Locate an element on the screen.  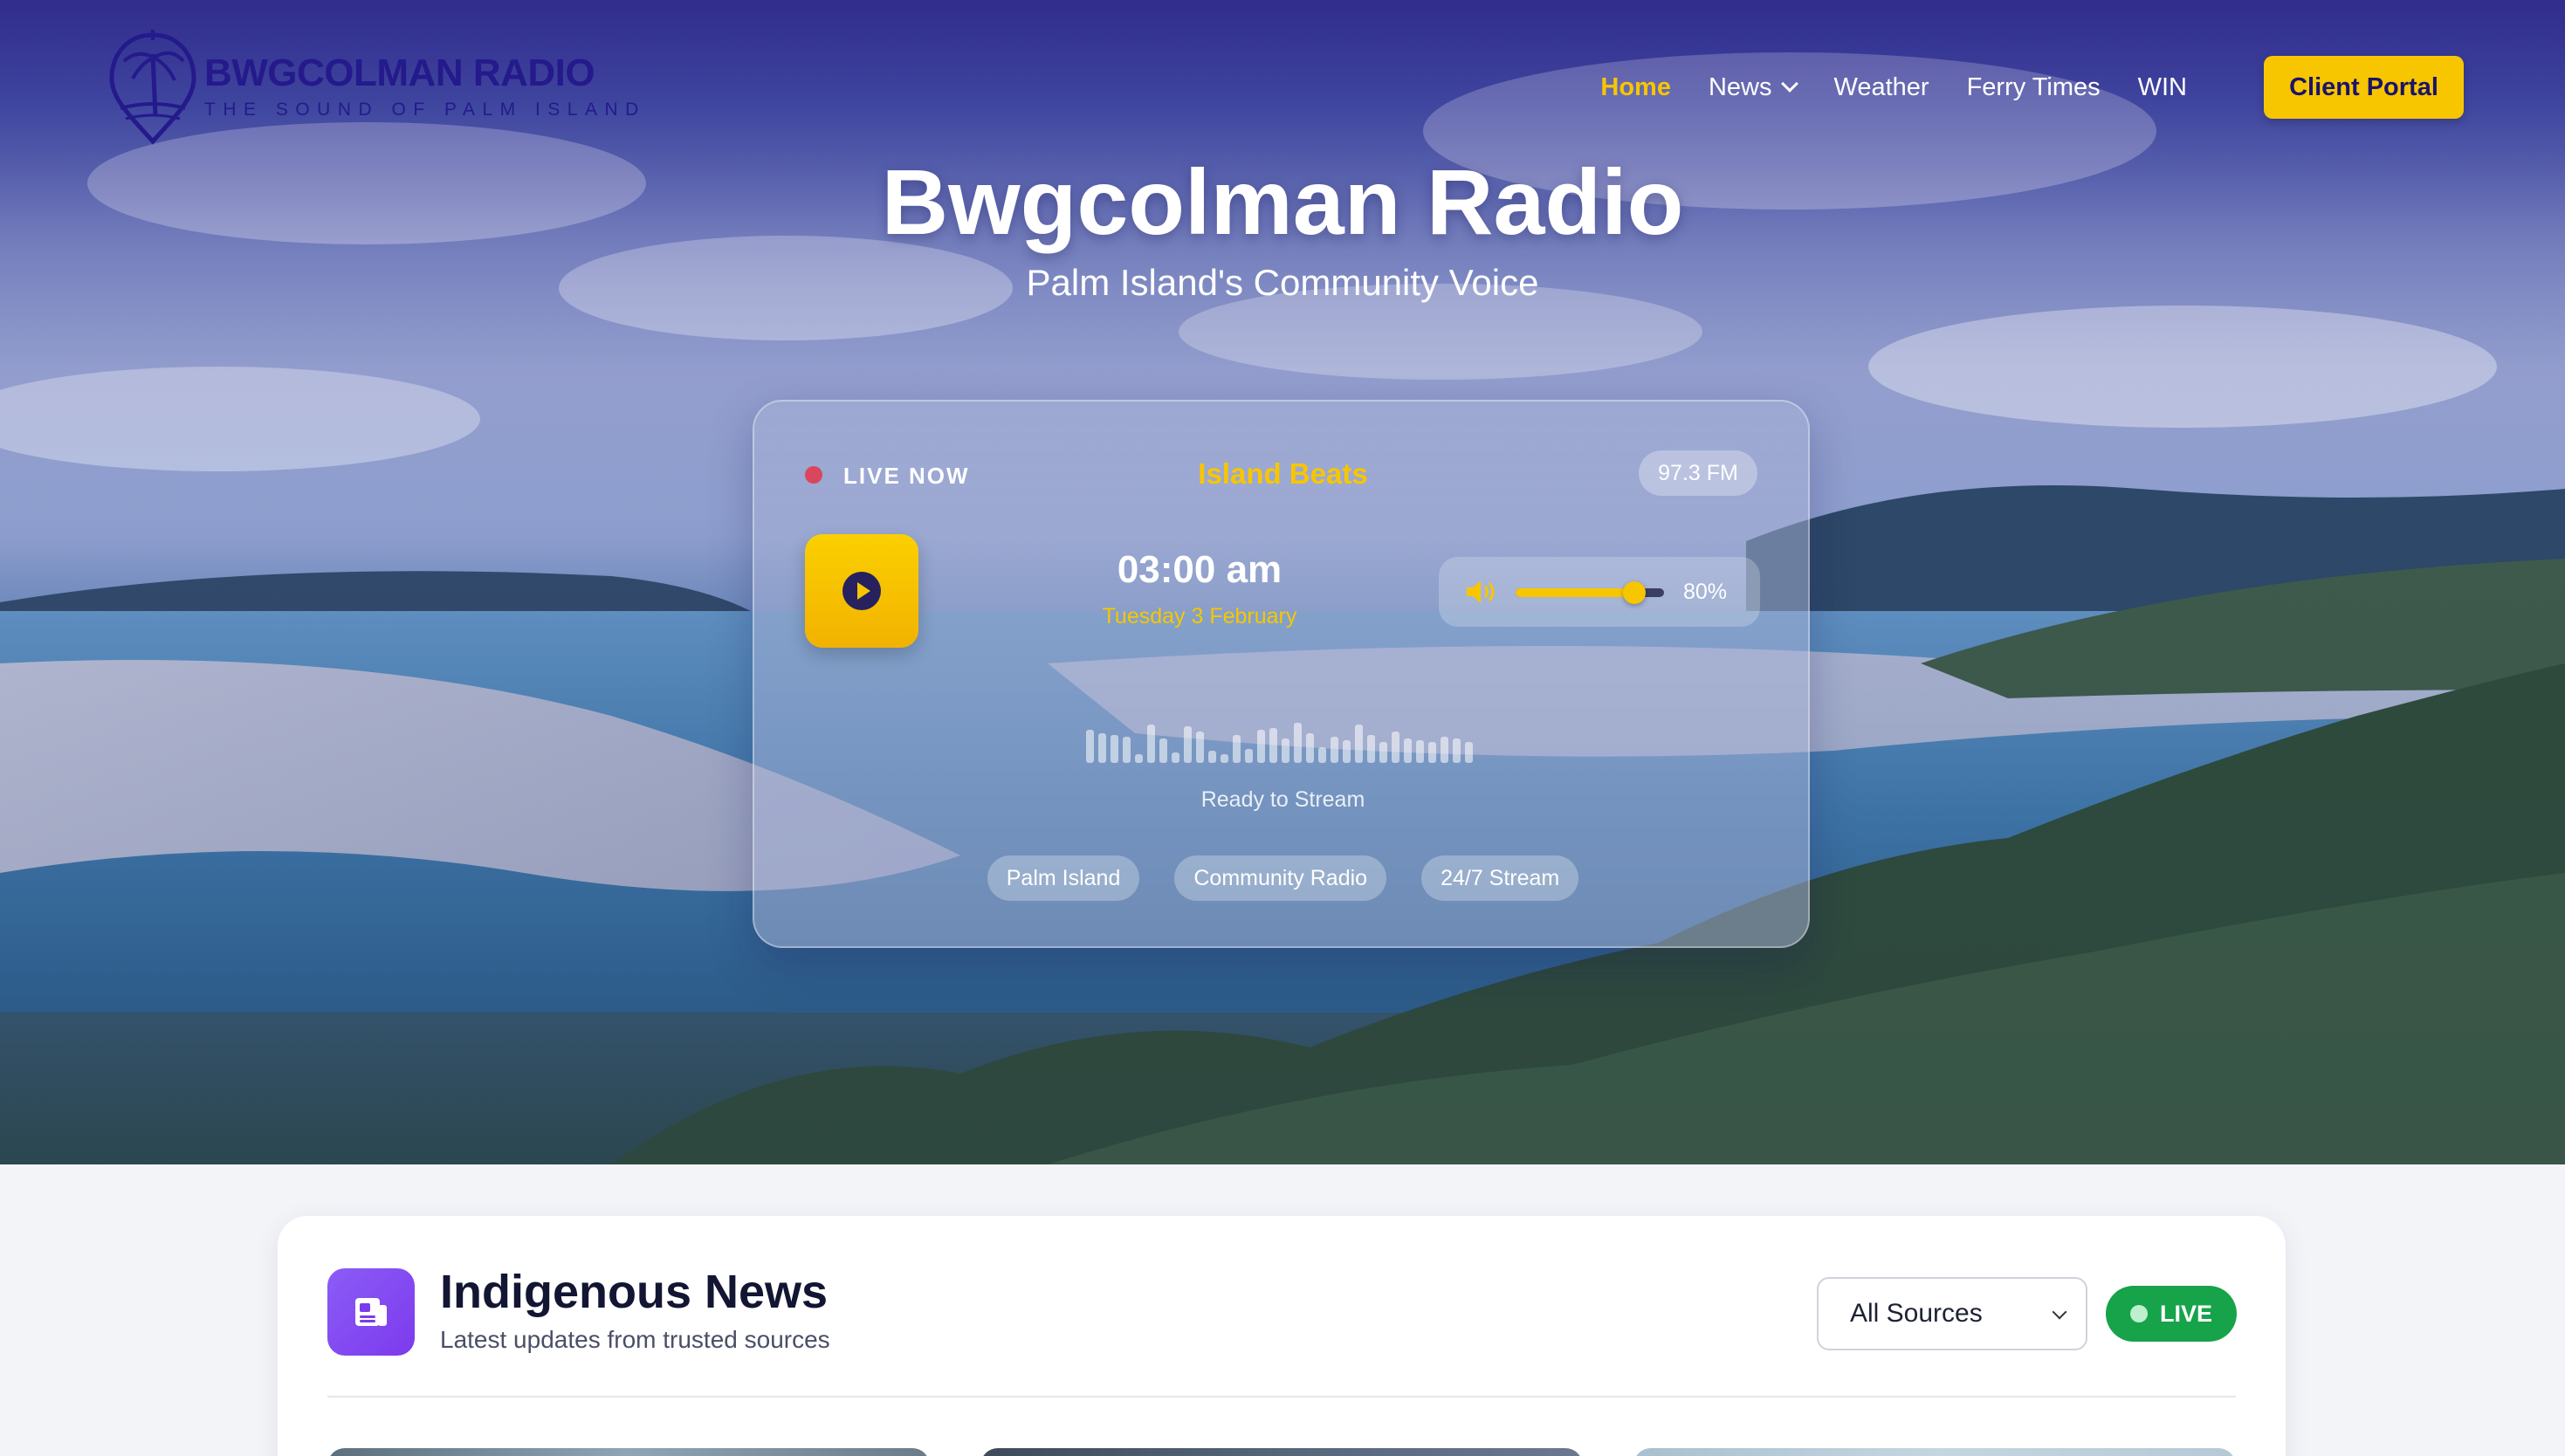
main-nav: Home News Weather Ferry Times WIN is located at coordinates (1912, 87).